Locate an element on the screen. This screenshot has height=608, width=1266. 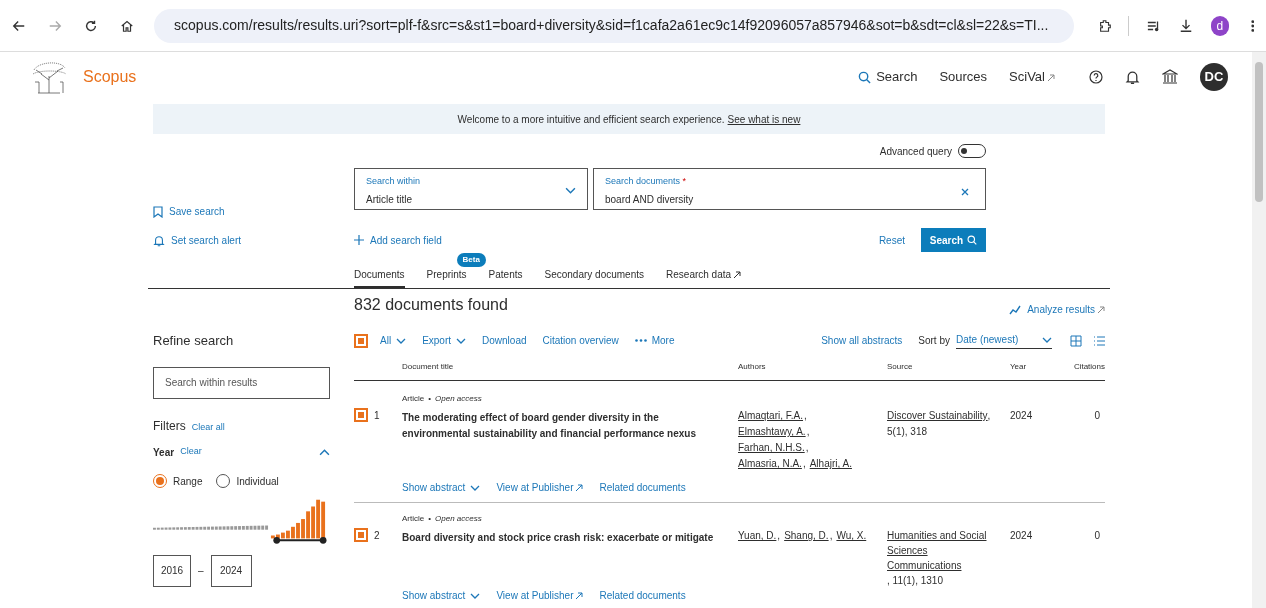
column-header: Year is located at coordinates (1040, 367).